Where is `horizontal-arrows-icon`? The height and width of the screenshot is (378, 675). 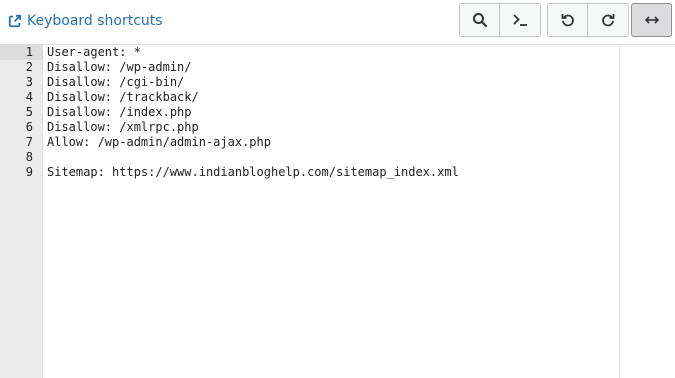
horizontal-arrows-icon is located at coordinates (651, 20).